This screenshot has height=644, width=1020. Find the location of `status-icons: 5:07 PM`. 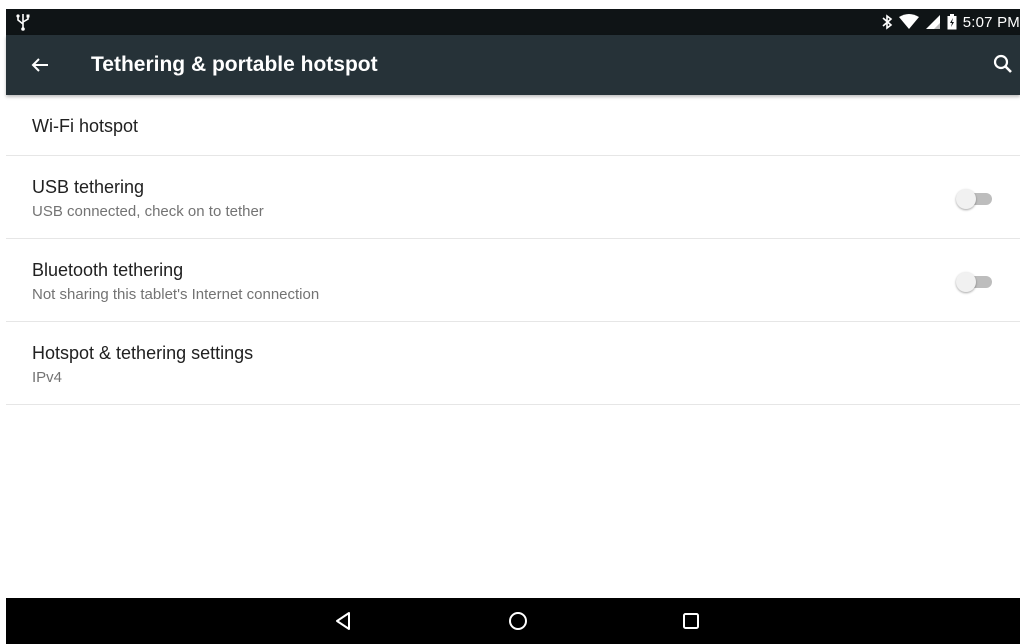

status-icons: 5:07 PM is located at coordinates (950, 22).